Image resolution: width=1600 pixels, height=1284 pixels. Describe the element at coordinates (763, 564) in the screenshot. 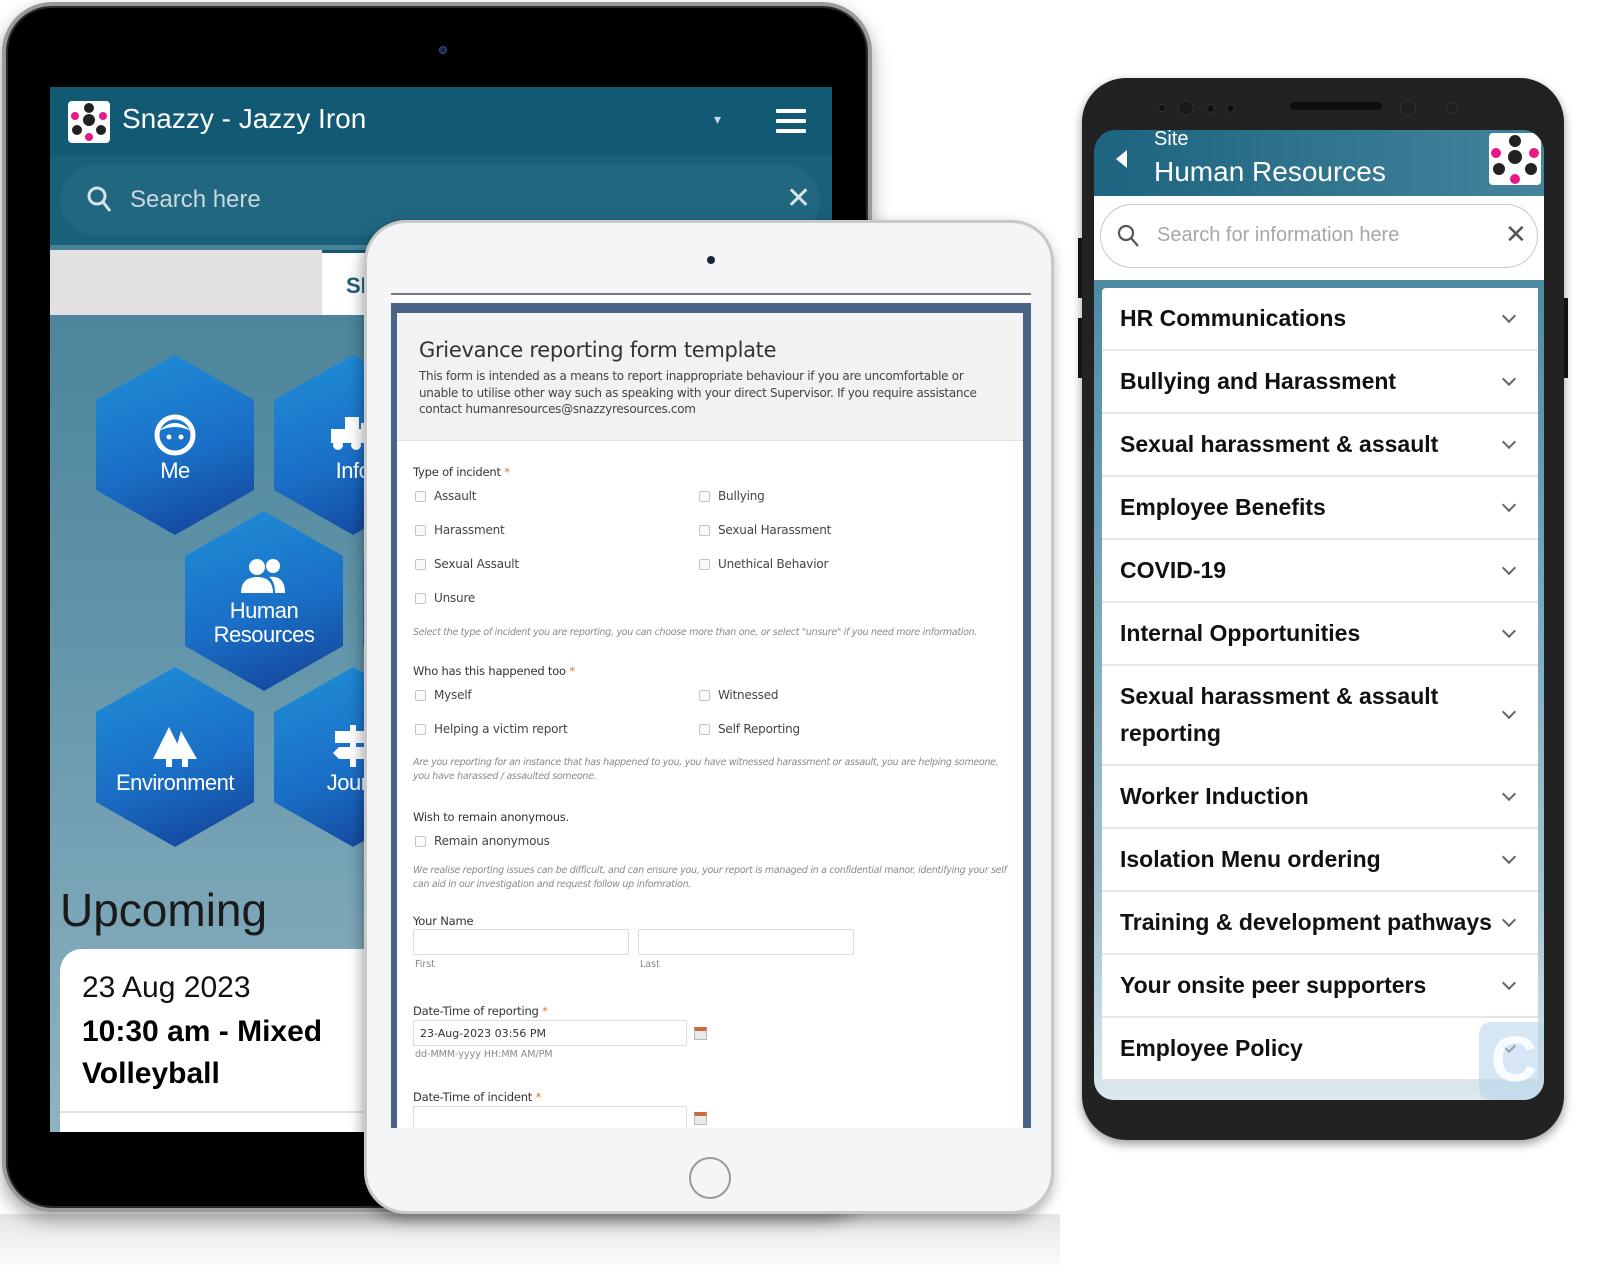

I see `checkbox-unethical-behavior: Unethical Behavior` at that location.